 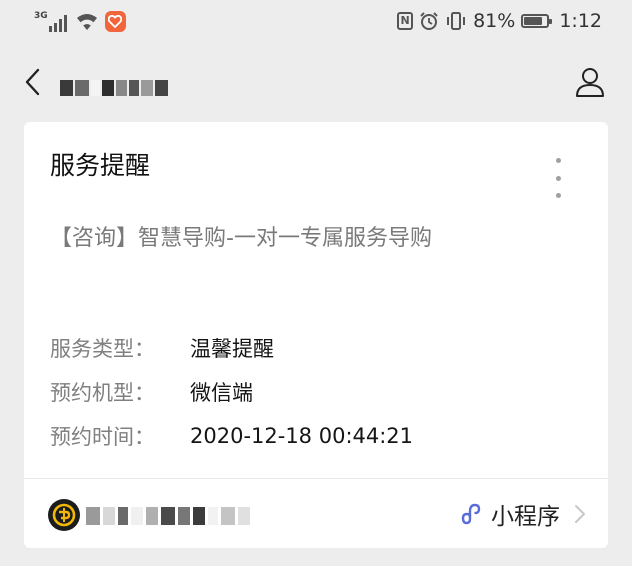 What do you see at coordinates (316, 22) in the screenshot?
I see `status-bar: 3G N 81% 1:12` at bounding box center [316, 22].